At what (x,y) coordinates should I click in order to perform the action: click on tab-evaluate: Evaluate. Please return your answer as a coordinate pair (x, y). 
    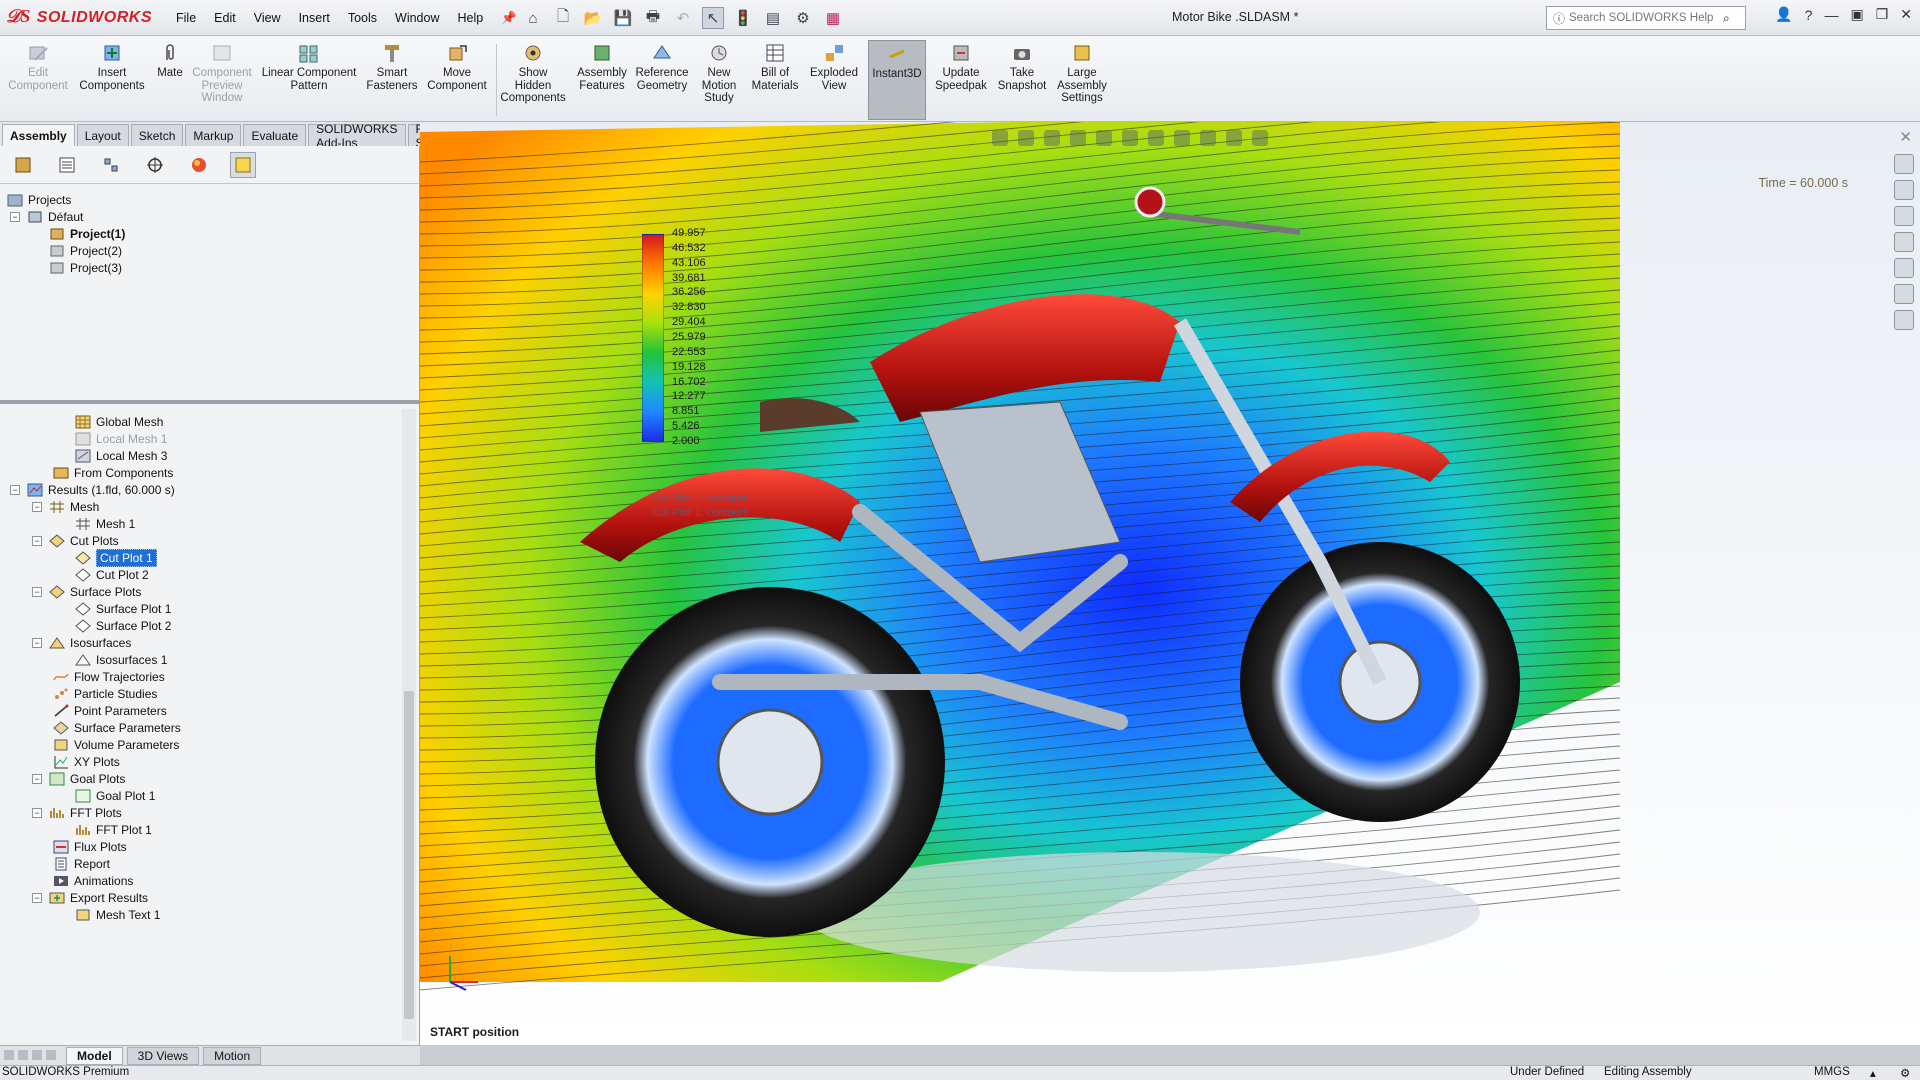
    Looking at the image, I should click on (275, 135).